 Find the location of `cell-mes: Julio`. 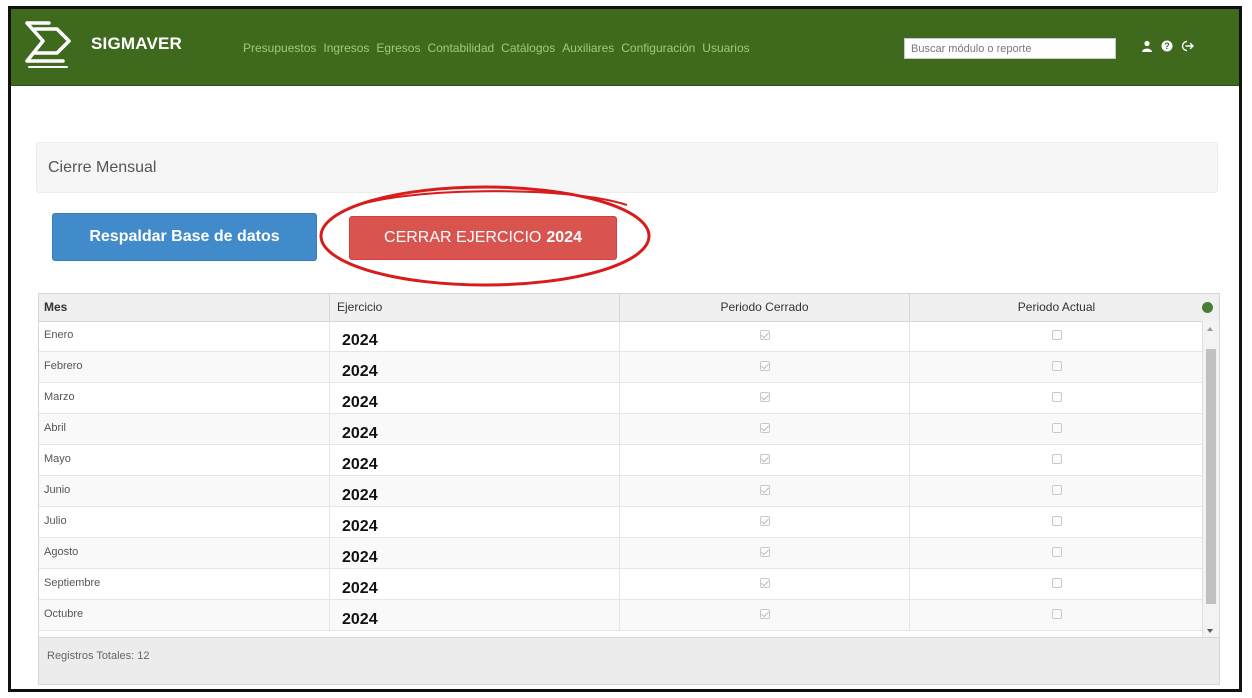

cell-mes: Julio is located at coordinates (55, 521).